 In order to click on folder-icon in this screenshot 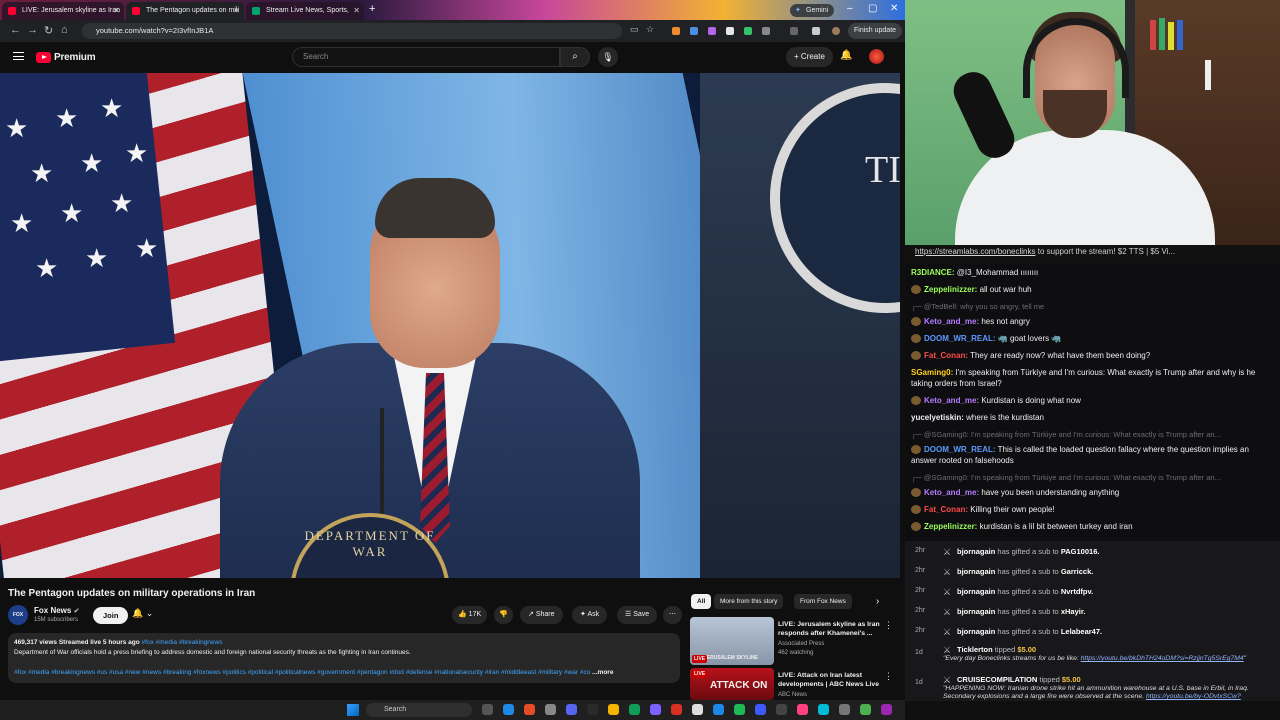, I will do `click(613, 709)`.